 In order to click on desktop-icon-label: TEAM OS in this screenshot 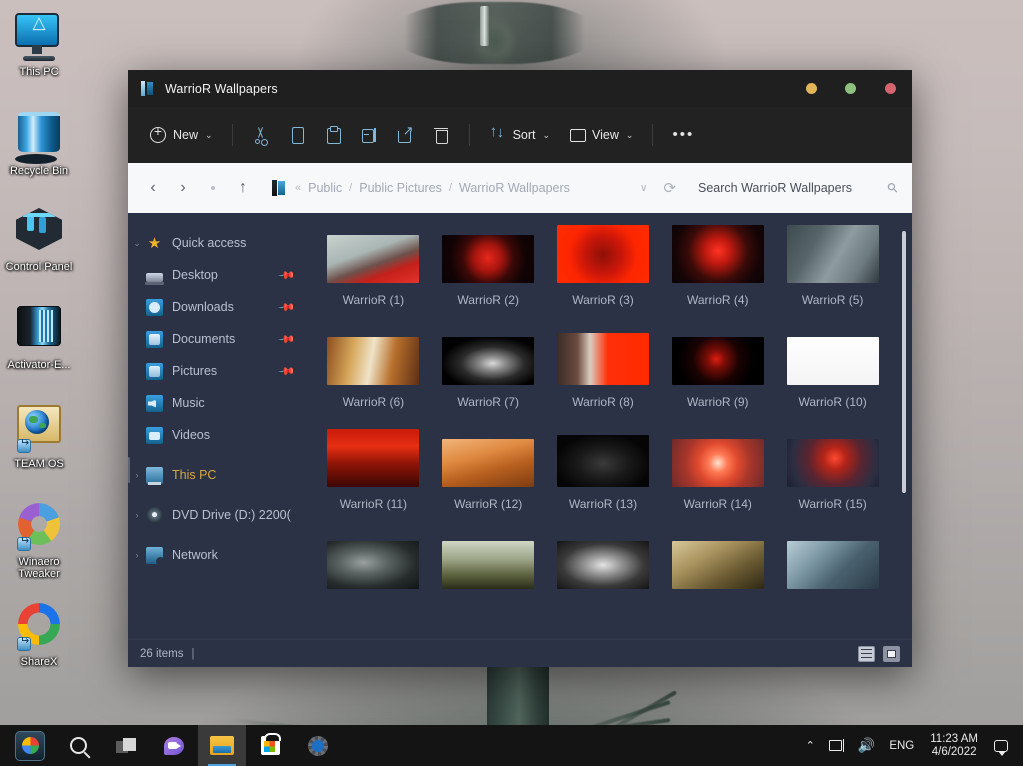, I will do `click(39, 464)`.